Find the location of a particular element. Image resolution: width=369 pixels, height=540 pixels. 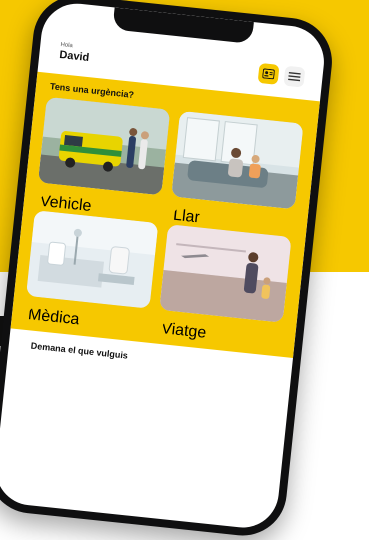

user-greeting: Hola David is located at coordinates (75, 53).